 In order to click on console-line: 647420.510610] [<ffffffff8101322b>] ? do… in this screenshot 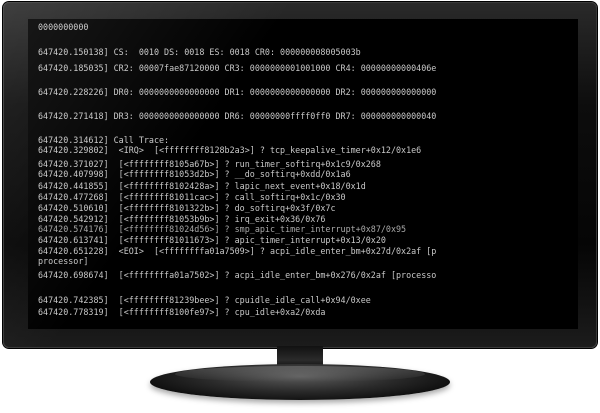, I will do `click(187, 208)`.